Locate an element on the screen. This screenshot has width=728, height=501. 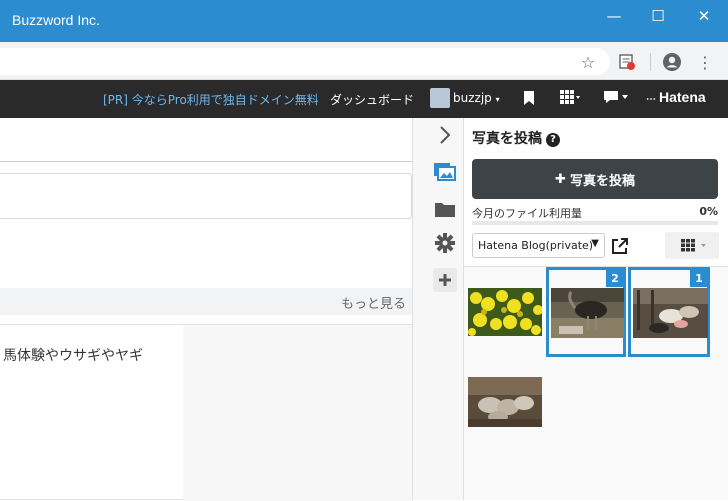
dashboard-link: ダッシュボード is located at coordinates (372, 99).